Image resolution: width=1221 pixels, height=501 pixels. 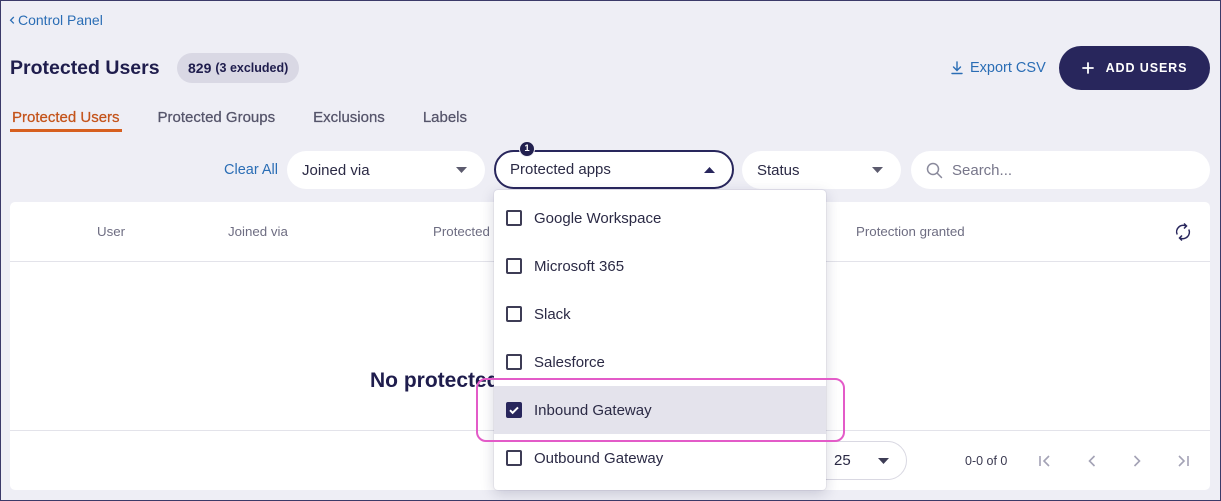 What do you see at coordinates (336, 170) in the screenshot?
I see `joined-via-select-label: Joined via` at bounding box center [336, 170].